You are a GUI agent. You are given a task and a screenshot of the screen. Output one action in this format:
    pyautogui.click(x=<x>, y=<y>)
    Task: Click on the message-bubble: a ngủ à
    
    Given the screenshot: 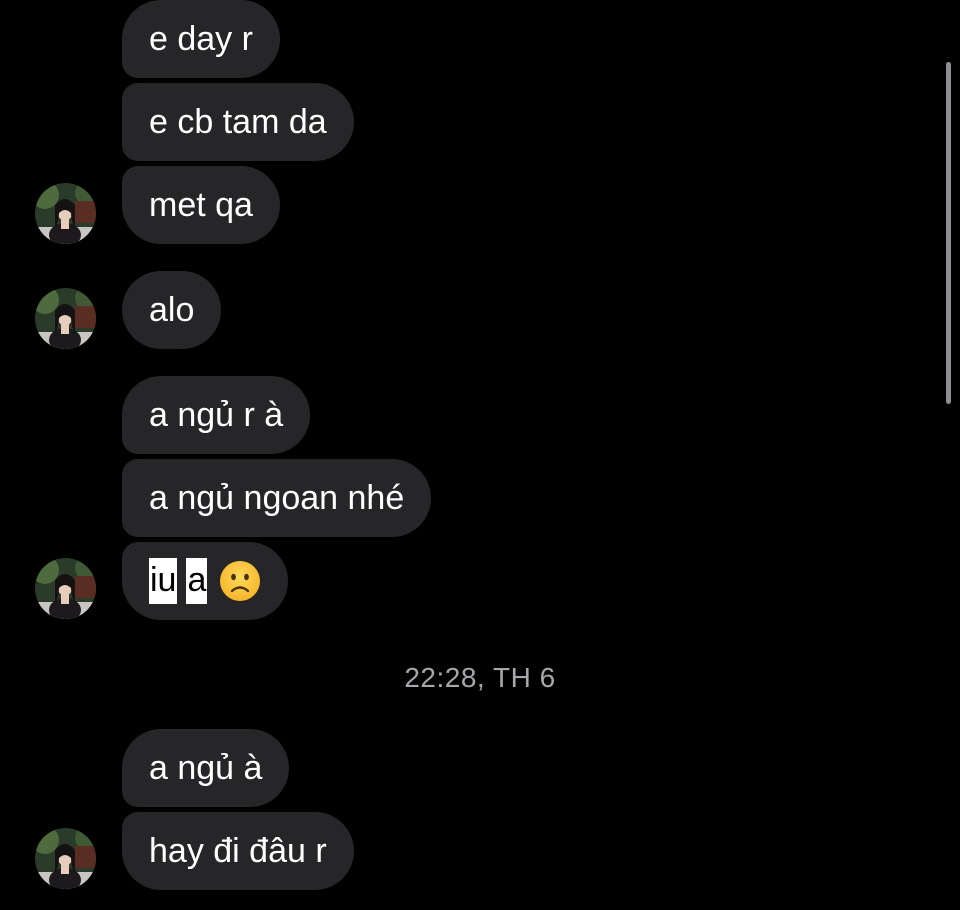 What is the action you would take?
    pyautogui.click(x=206, y=768)
    